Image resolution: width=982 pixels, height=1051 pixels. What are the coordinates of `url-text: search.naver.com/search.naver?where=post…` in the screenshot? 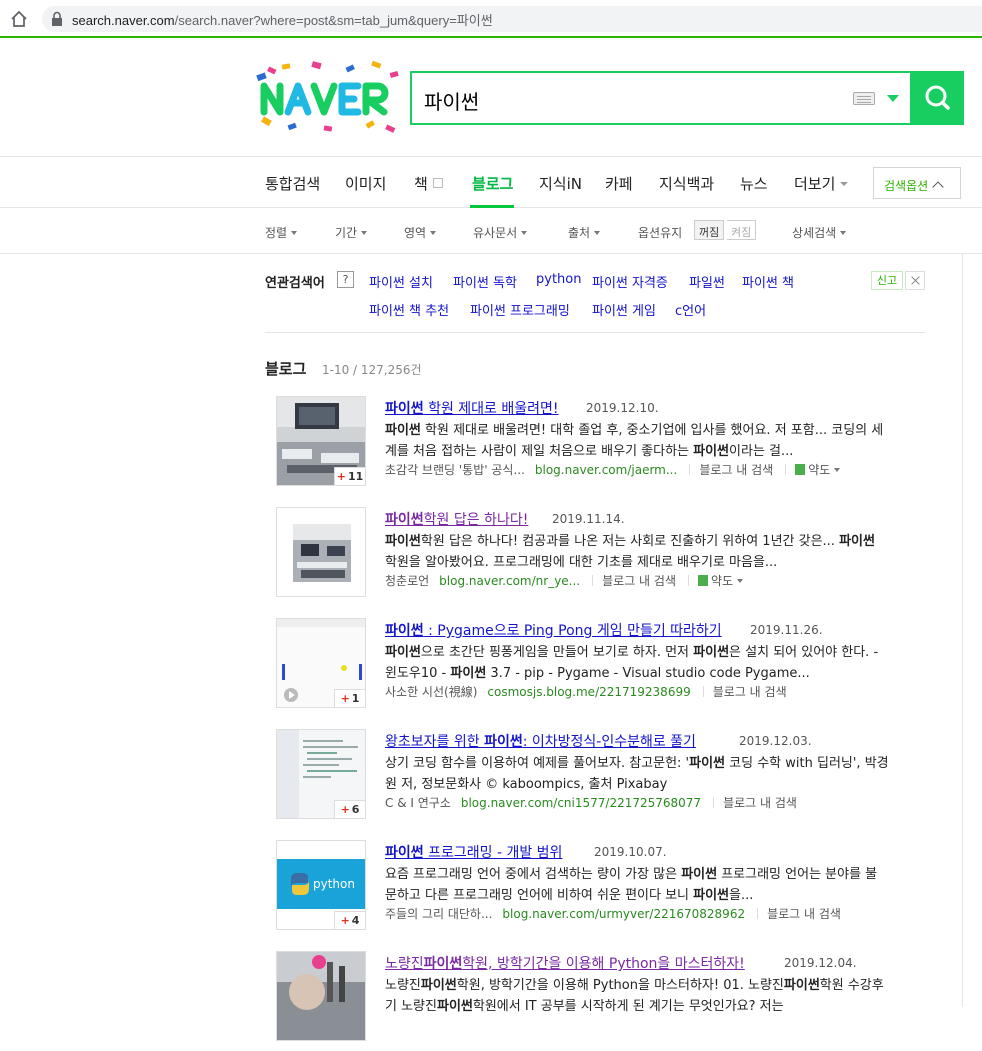 It's located at (282, 19).